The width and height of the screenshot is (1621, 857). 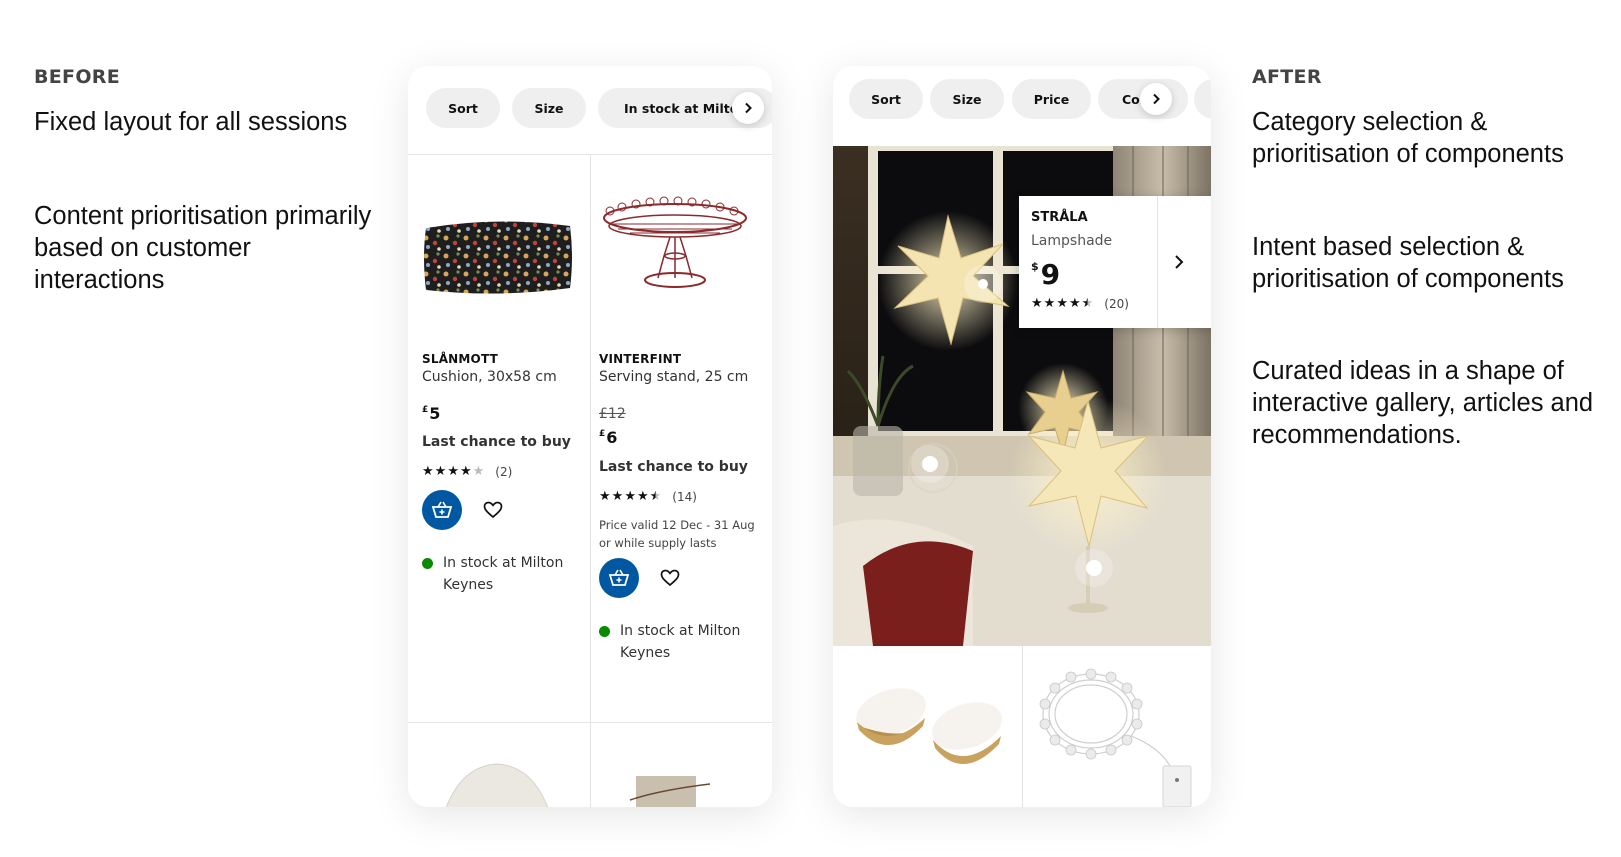 What do you see at coordinates (640, 578) in the screenshot?
I see `product-actions` at bounding box center [640, 578].